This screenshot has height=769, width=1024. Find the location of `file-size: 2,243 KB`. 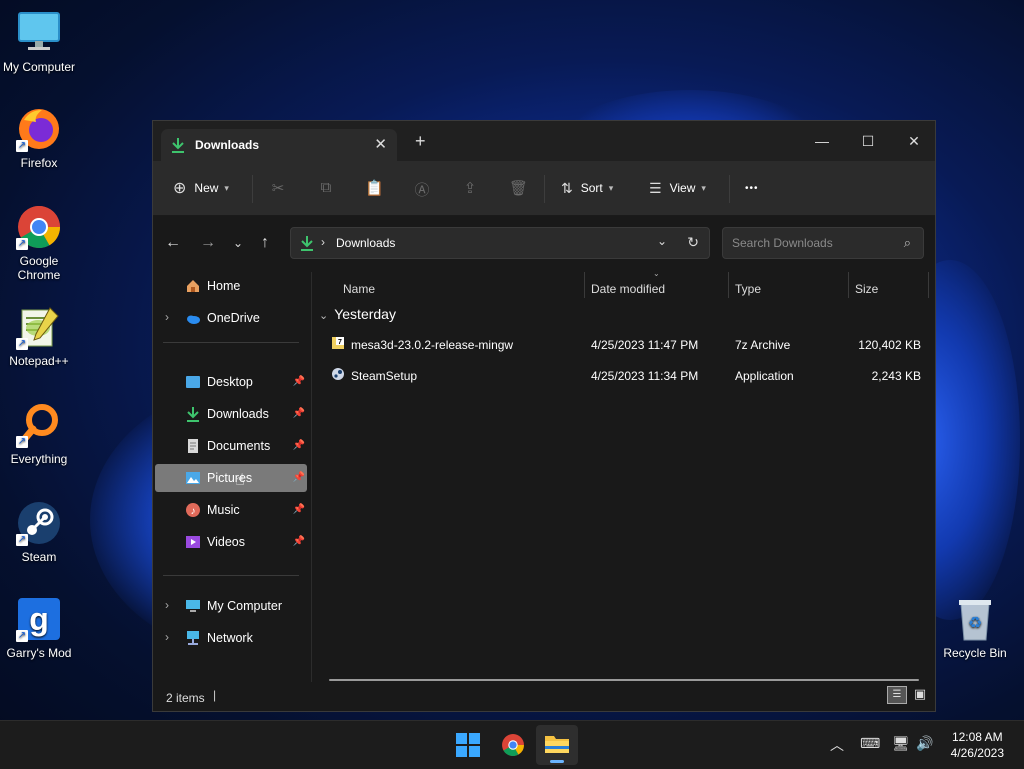

file-size: 2,243 KB is located at coordinates (896, 376).